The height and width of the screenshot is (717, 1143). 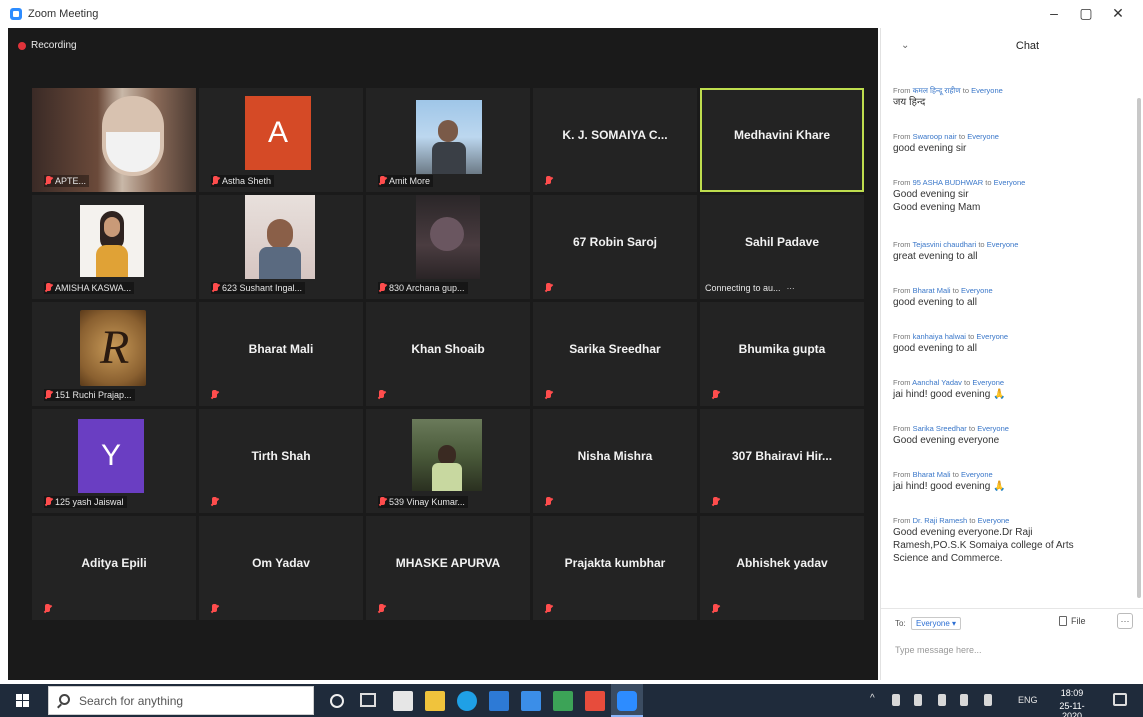 I want to click on participant-tile: Tirth Shah, so click(x=281, y=461).